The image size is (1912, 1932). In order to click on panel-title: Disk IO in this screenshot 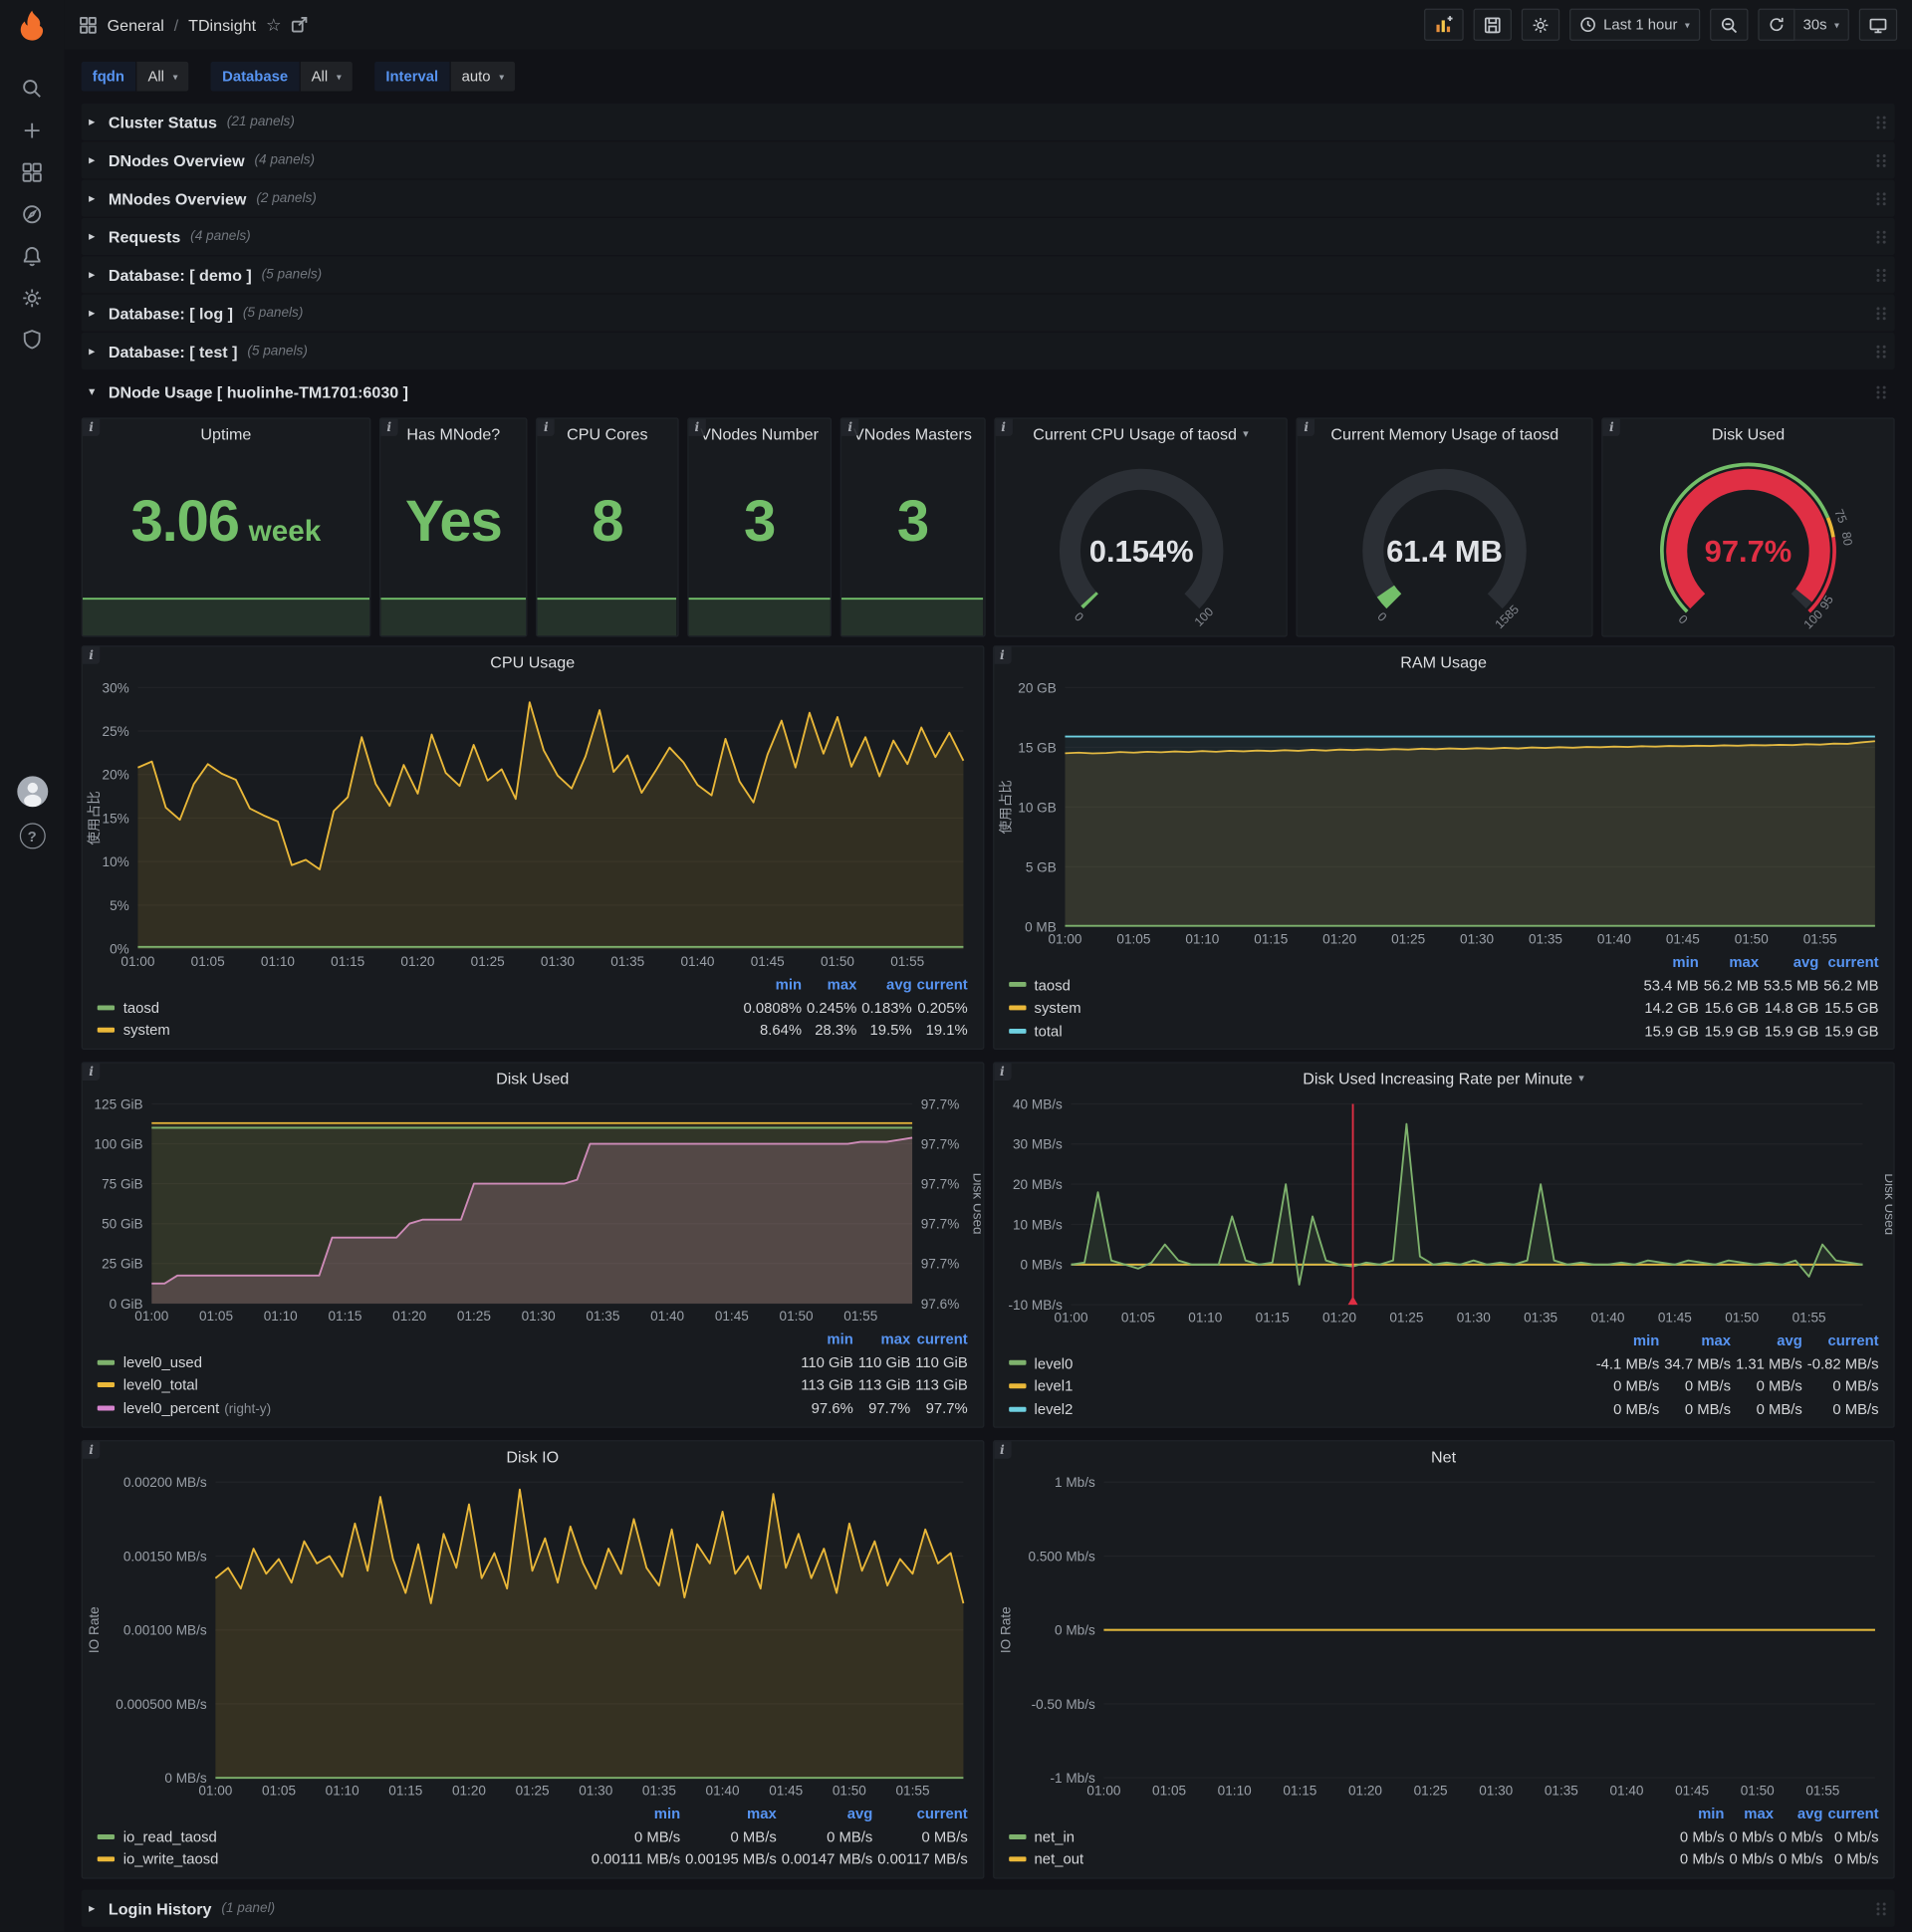, I will do `click(532, 1457)`.